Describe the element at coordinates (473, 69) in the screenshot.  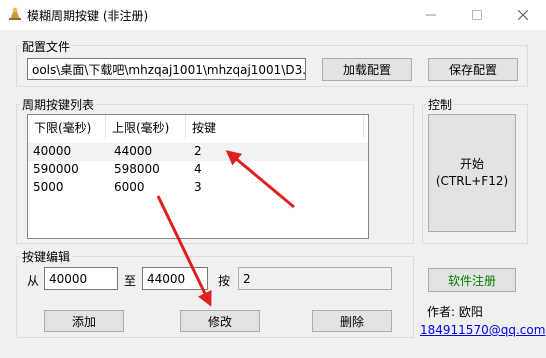
I see `save-config-button: 保存配置` at that location.